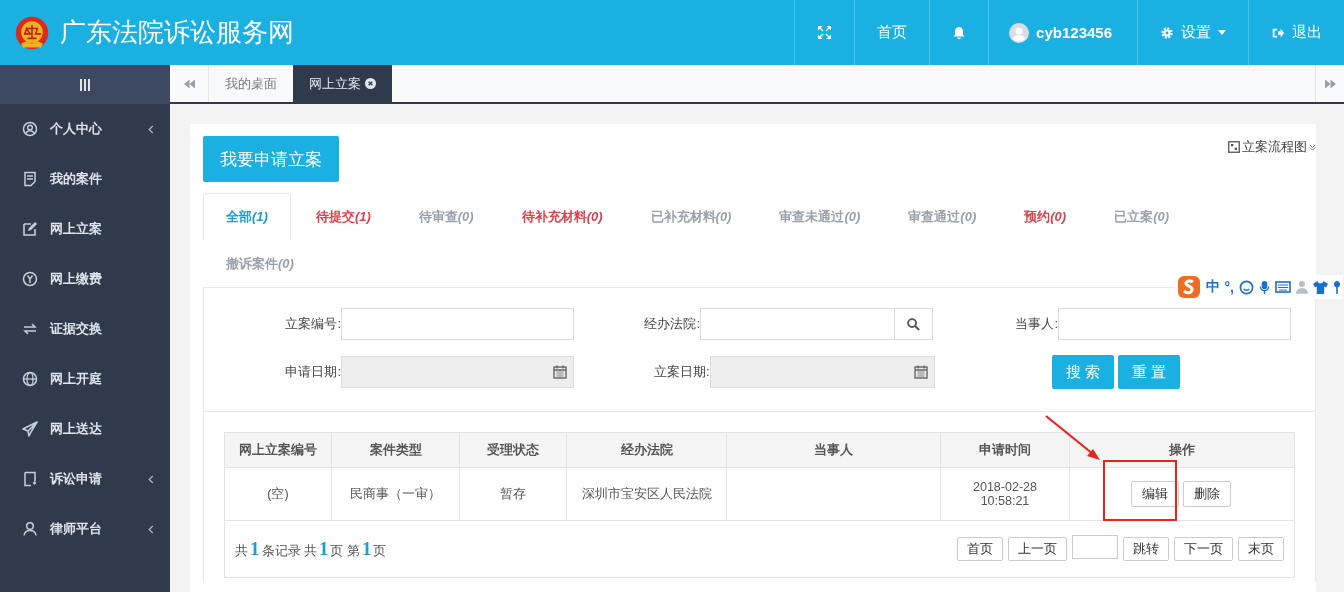  What do you see at coordinates (513, 450) in the screenshot?
I see `column-header: 受理状态` at bounding box center [513, 450].